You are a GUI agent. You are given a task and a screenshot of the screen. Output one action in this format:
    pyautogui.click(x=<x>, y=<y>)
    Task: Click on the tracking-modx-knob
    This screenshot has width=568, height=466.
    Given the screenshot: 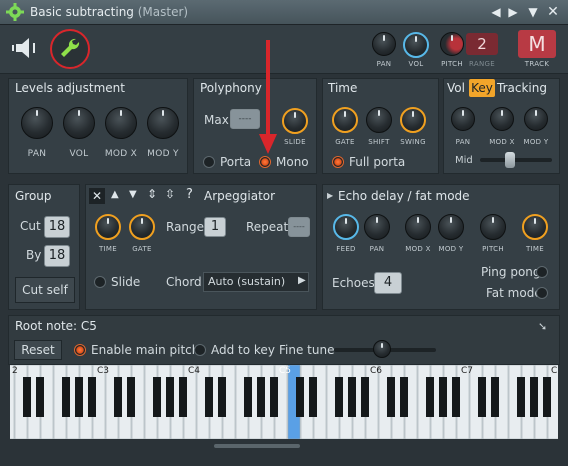 What is the action you would take?
    pyautogui.click(x=502, y=119)
    